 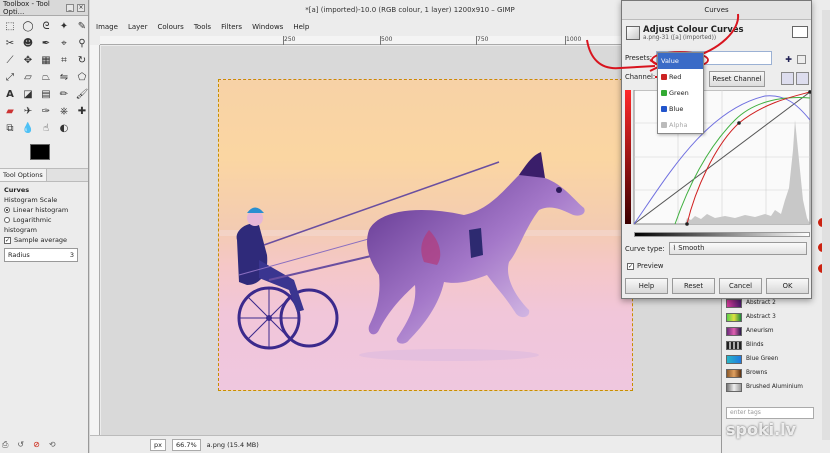 I want to click on curves-title: Curves, so click(x=716, y=10).